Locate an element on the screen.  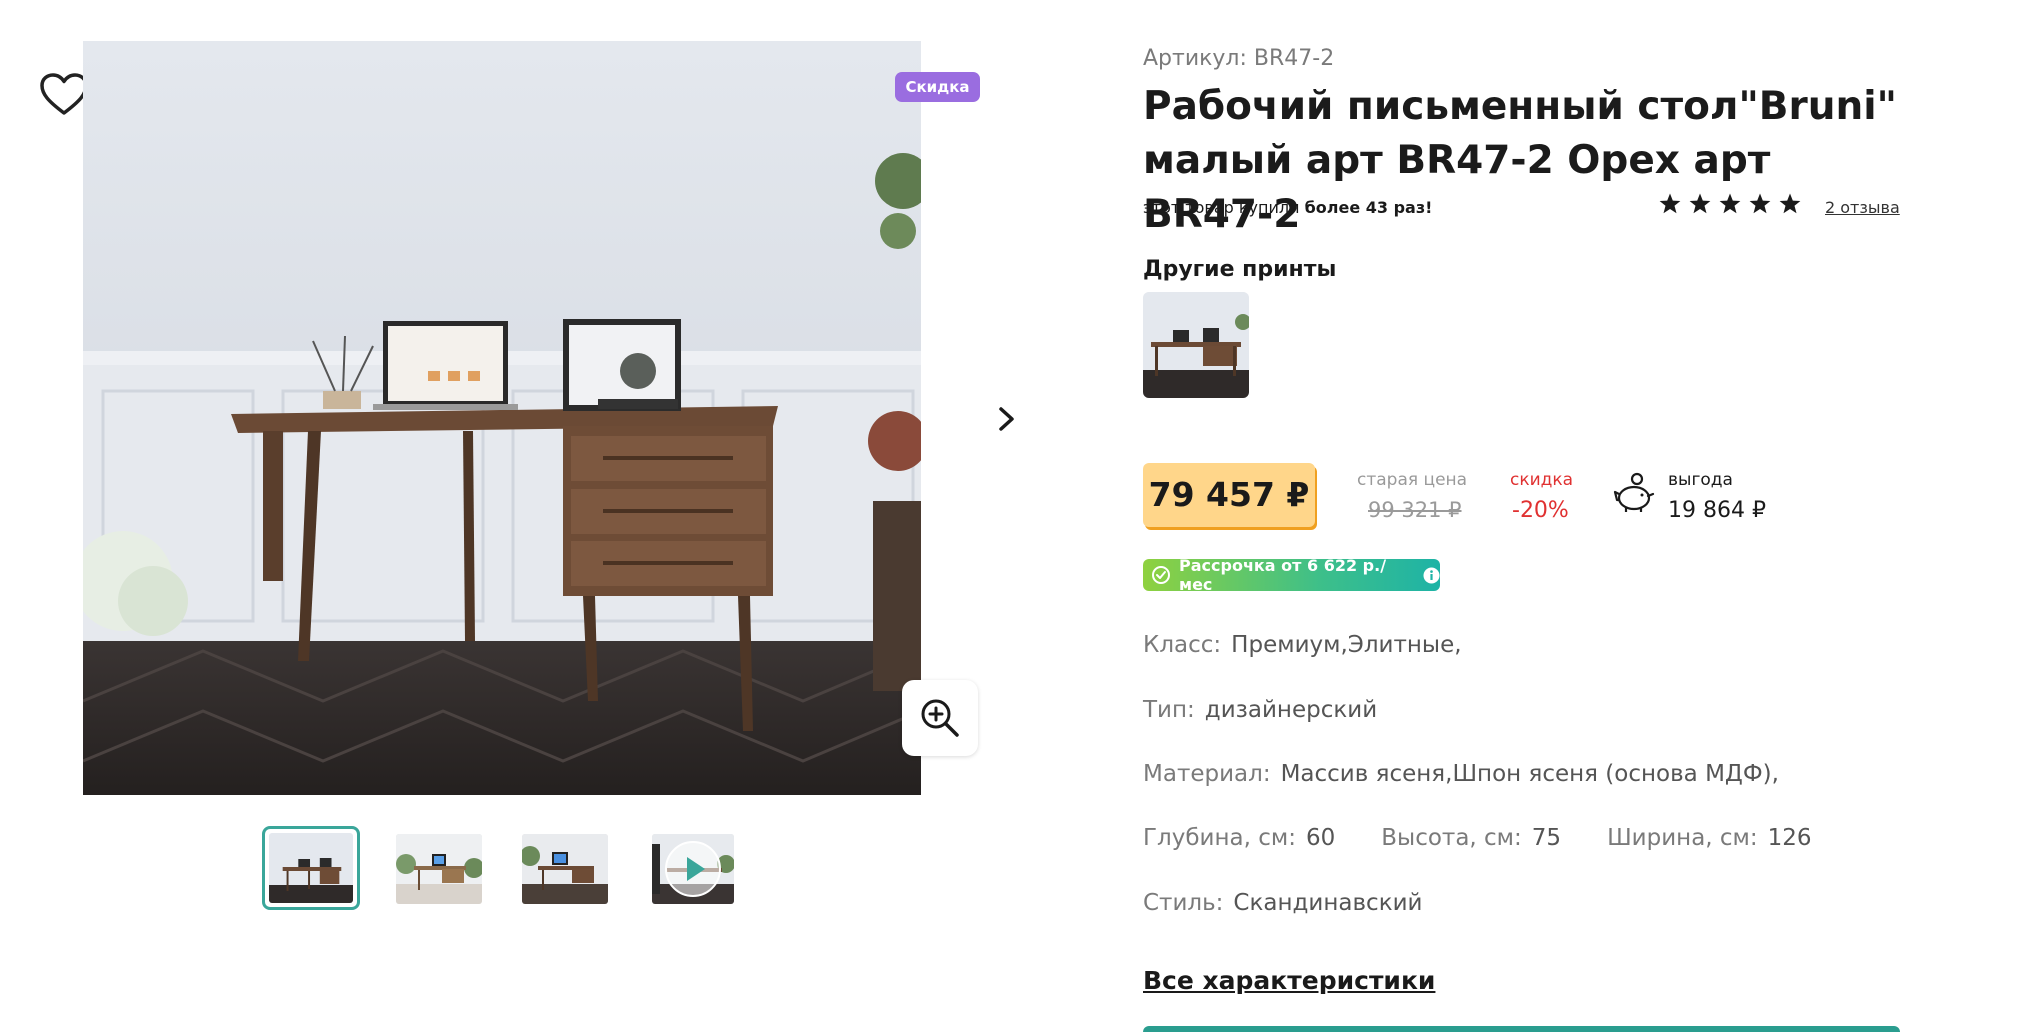
spec-depth-label: Глубина, см: is located at coordinates (1219, 838).